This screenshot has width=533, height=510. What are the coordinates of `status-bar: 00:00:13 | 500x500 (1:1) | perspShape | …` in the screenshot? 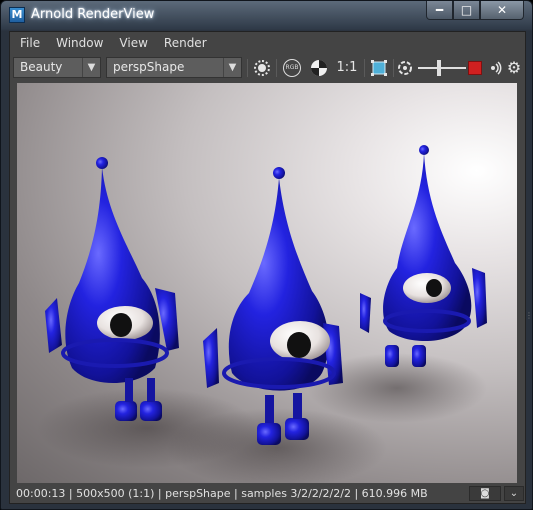 It's located at (267, 494).